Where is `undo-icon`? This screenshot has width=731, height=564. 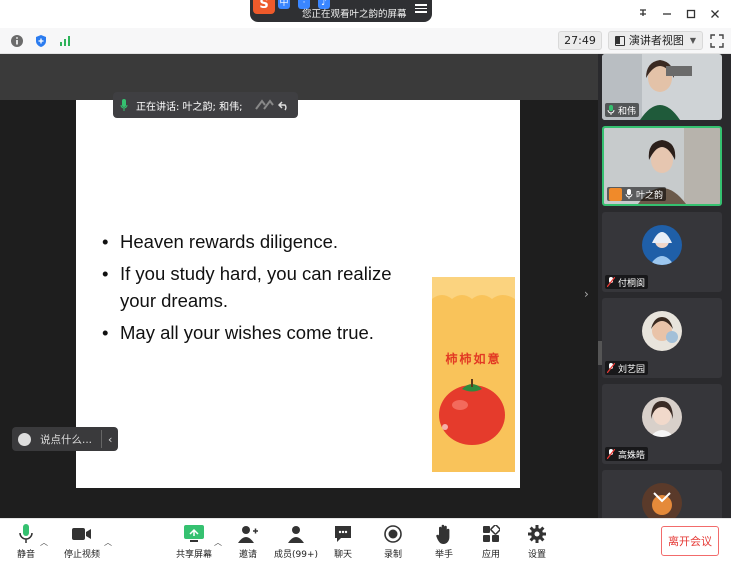 undo-icon is located at coordinates (284, 105).